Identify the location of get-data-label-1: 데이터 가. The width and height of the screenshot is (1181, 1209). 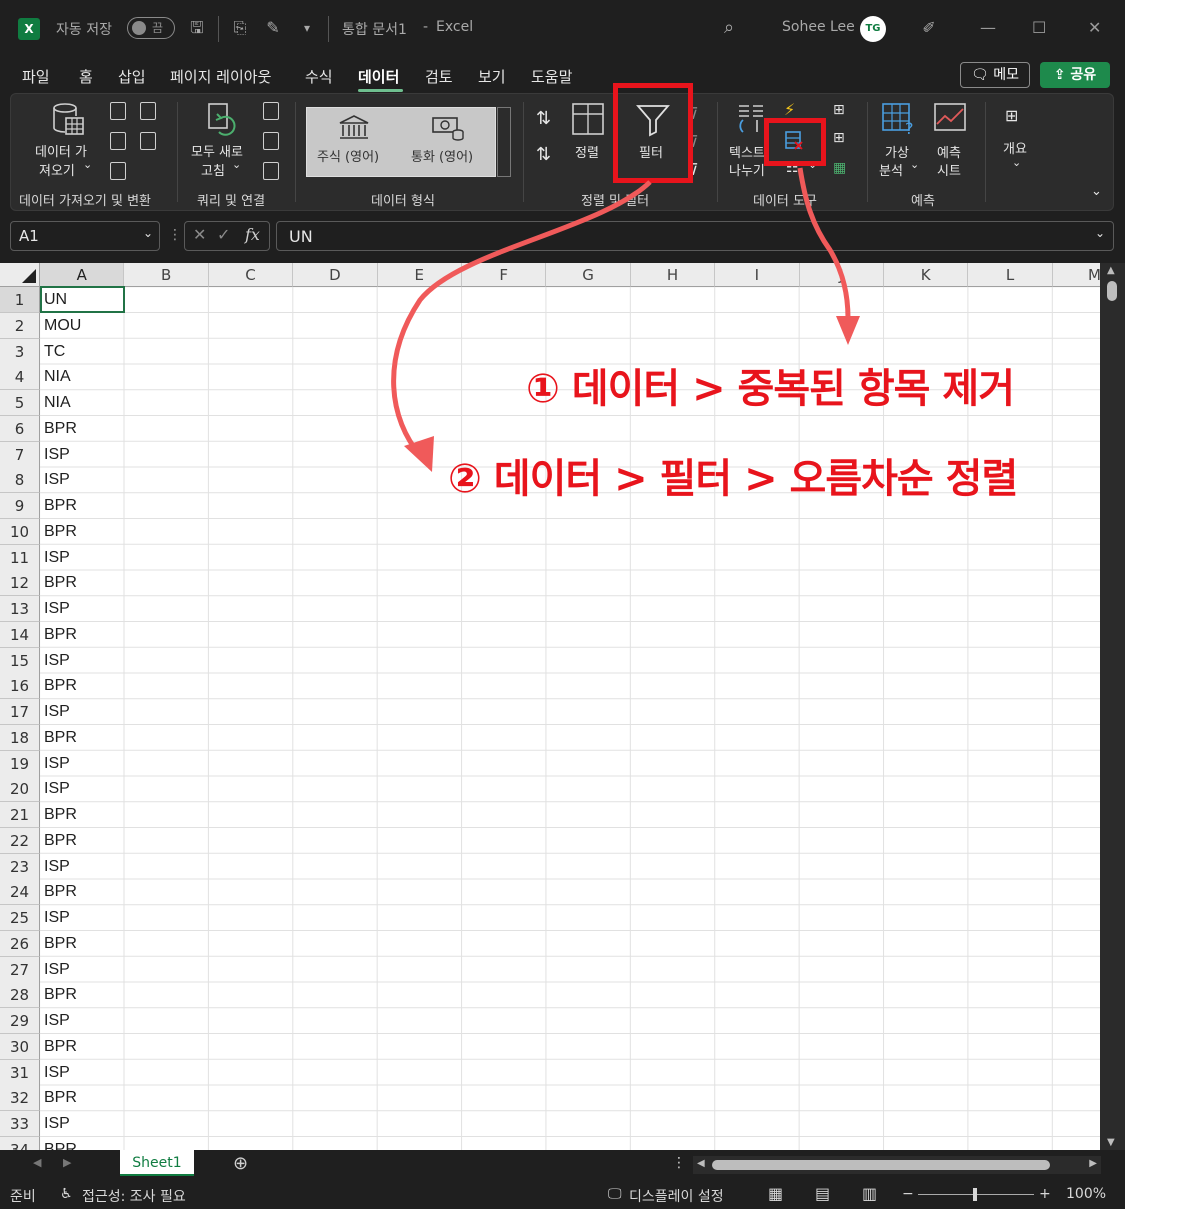
(61, 150).